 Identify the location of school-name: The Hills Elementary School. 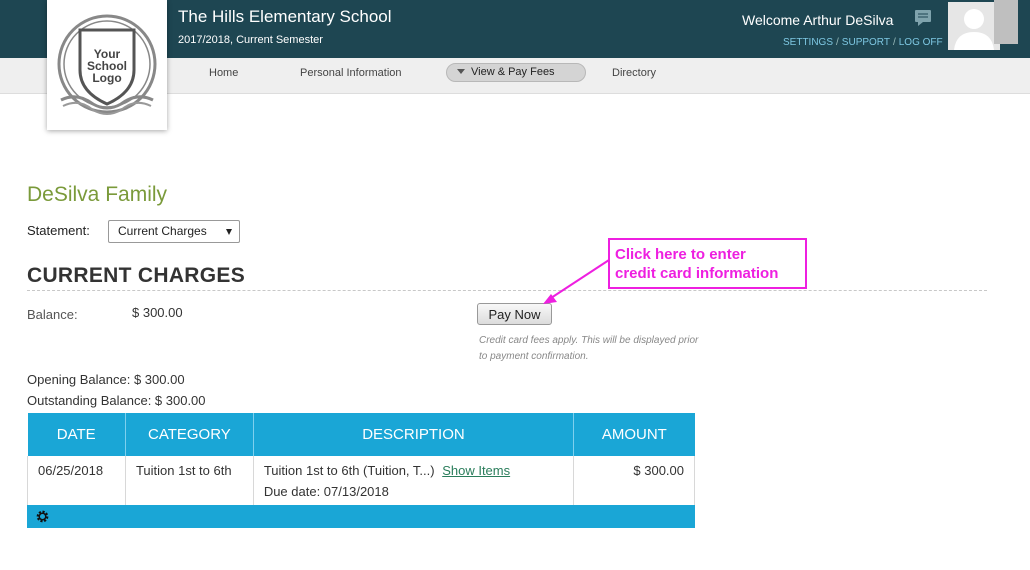
(285, 16).